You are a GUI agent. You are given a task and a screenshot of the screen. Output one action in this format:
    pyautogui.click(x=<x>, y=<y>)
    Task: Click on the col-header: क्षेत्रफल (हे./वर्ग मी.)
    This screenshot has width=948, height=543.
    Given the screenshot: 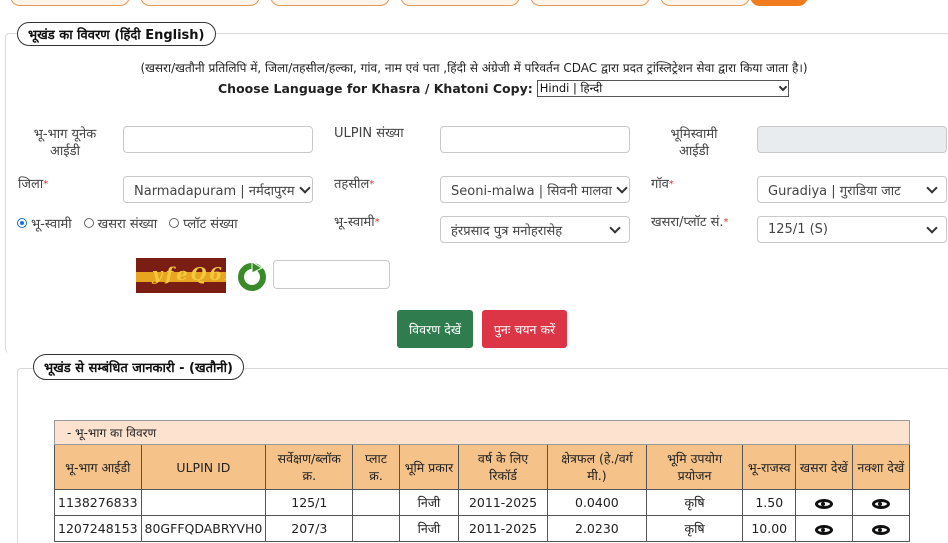 What is the action you would take?
    pyautogui.click(x=596, y=467)
    